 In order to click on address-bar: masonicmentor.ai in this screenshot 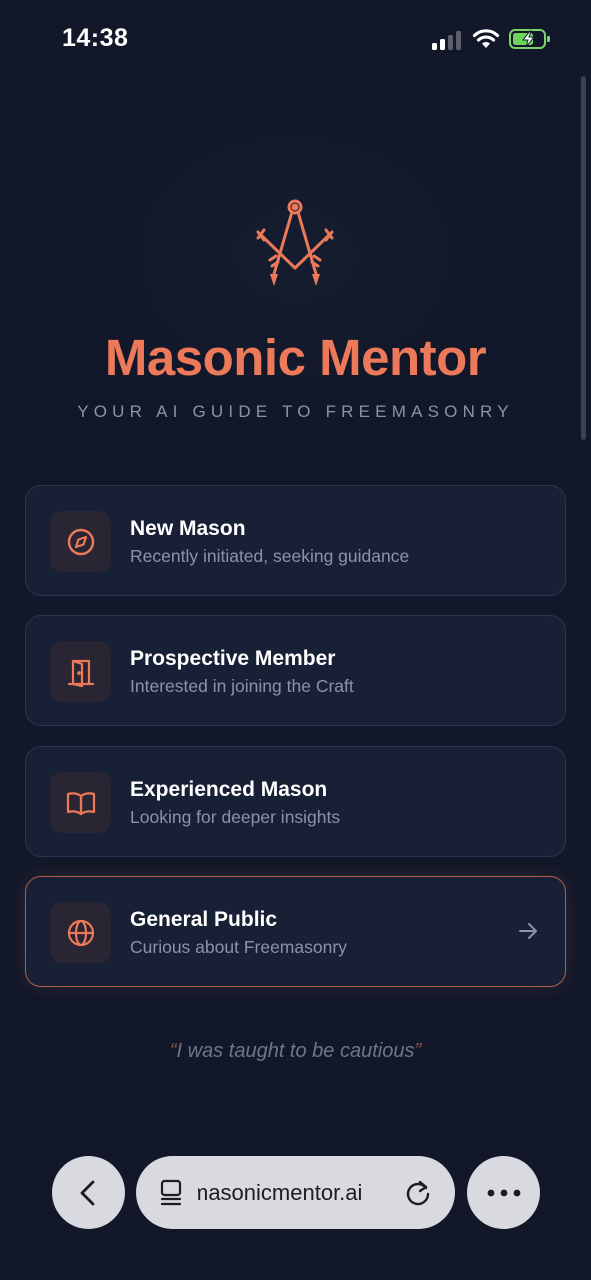, I will do `click(295, 1192)`.